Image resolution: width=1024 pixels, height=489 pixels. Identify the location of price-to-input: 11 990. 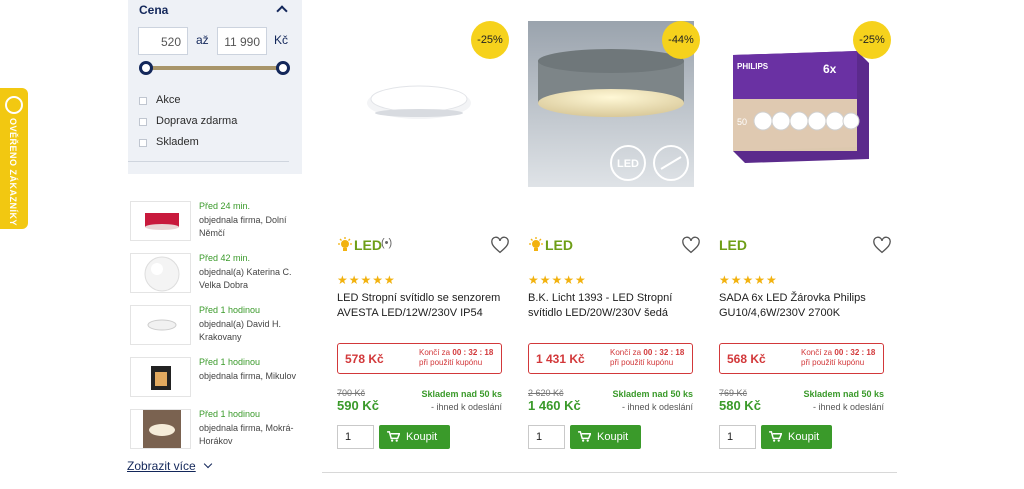
(242, 41).